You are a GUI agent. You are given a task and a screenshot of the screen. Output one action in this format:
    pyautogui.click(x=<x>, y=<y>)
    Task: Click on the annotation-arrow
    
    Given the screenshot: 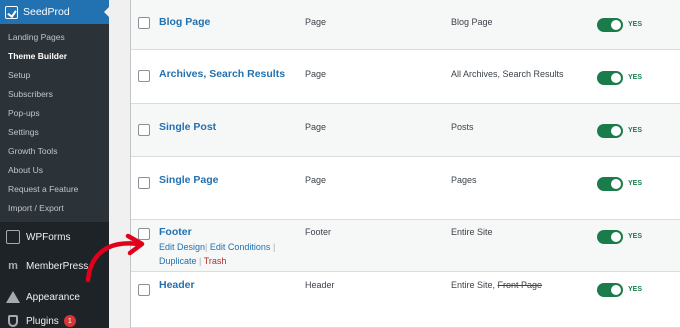 What is the action you would take?
    pyautogui.click(x=115, y=258)
    